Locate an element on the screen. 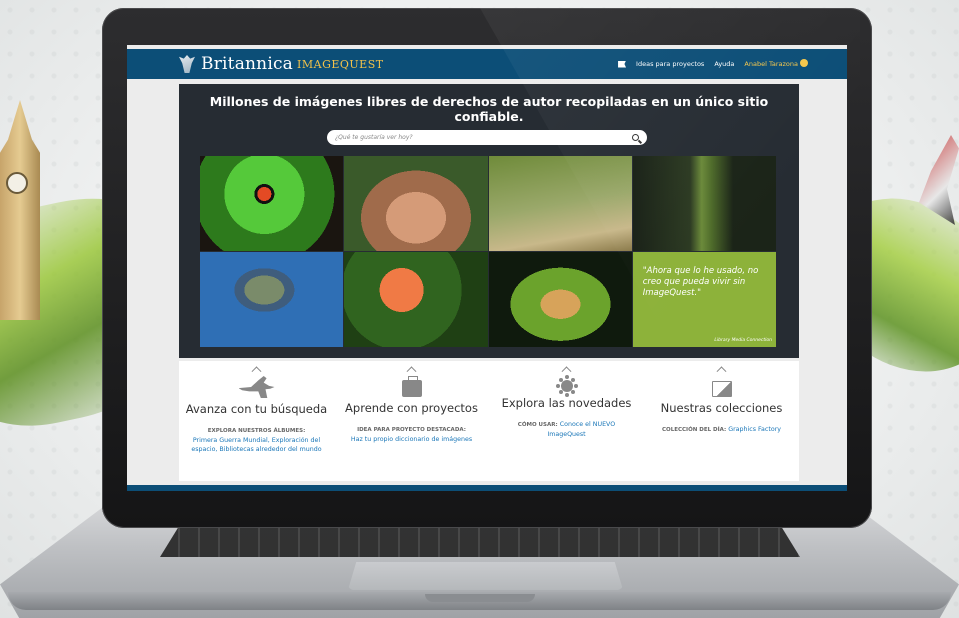  feature-label: EXPLORA NUESTROS ÁLBUMES: is located at coordinates (256, 431).